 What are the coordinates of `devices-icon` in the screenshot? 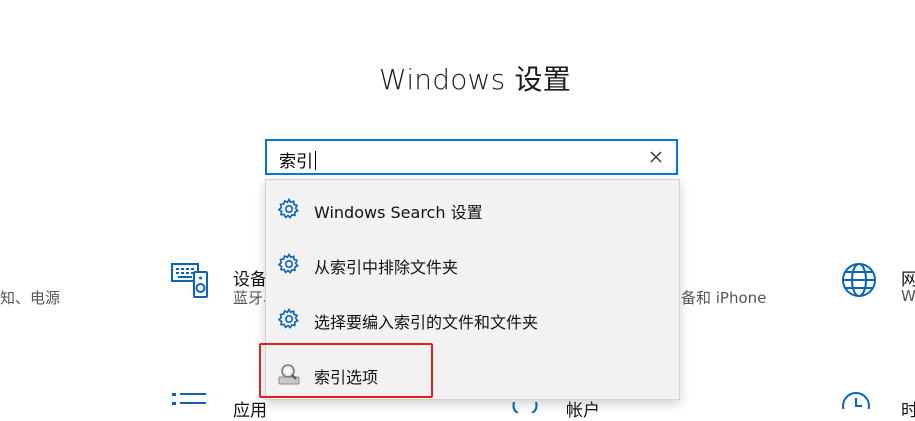 It's located at (190, 280).